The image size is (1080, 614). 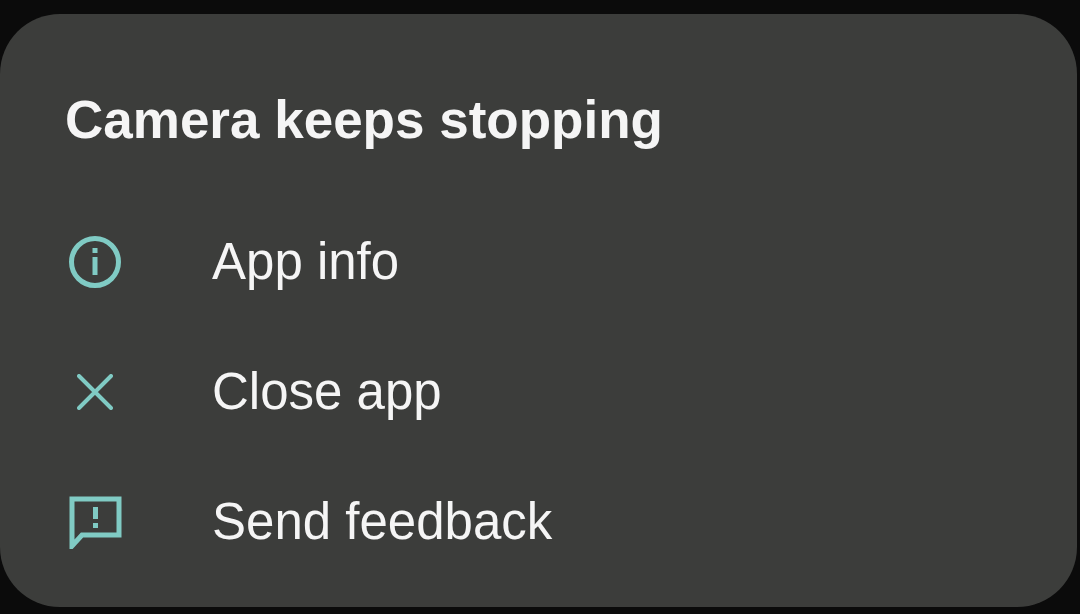 I want to click on close-icon, so click(x=95, y=392).